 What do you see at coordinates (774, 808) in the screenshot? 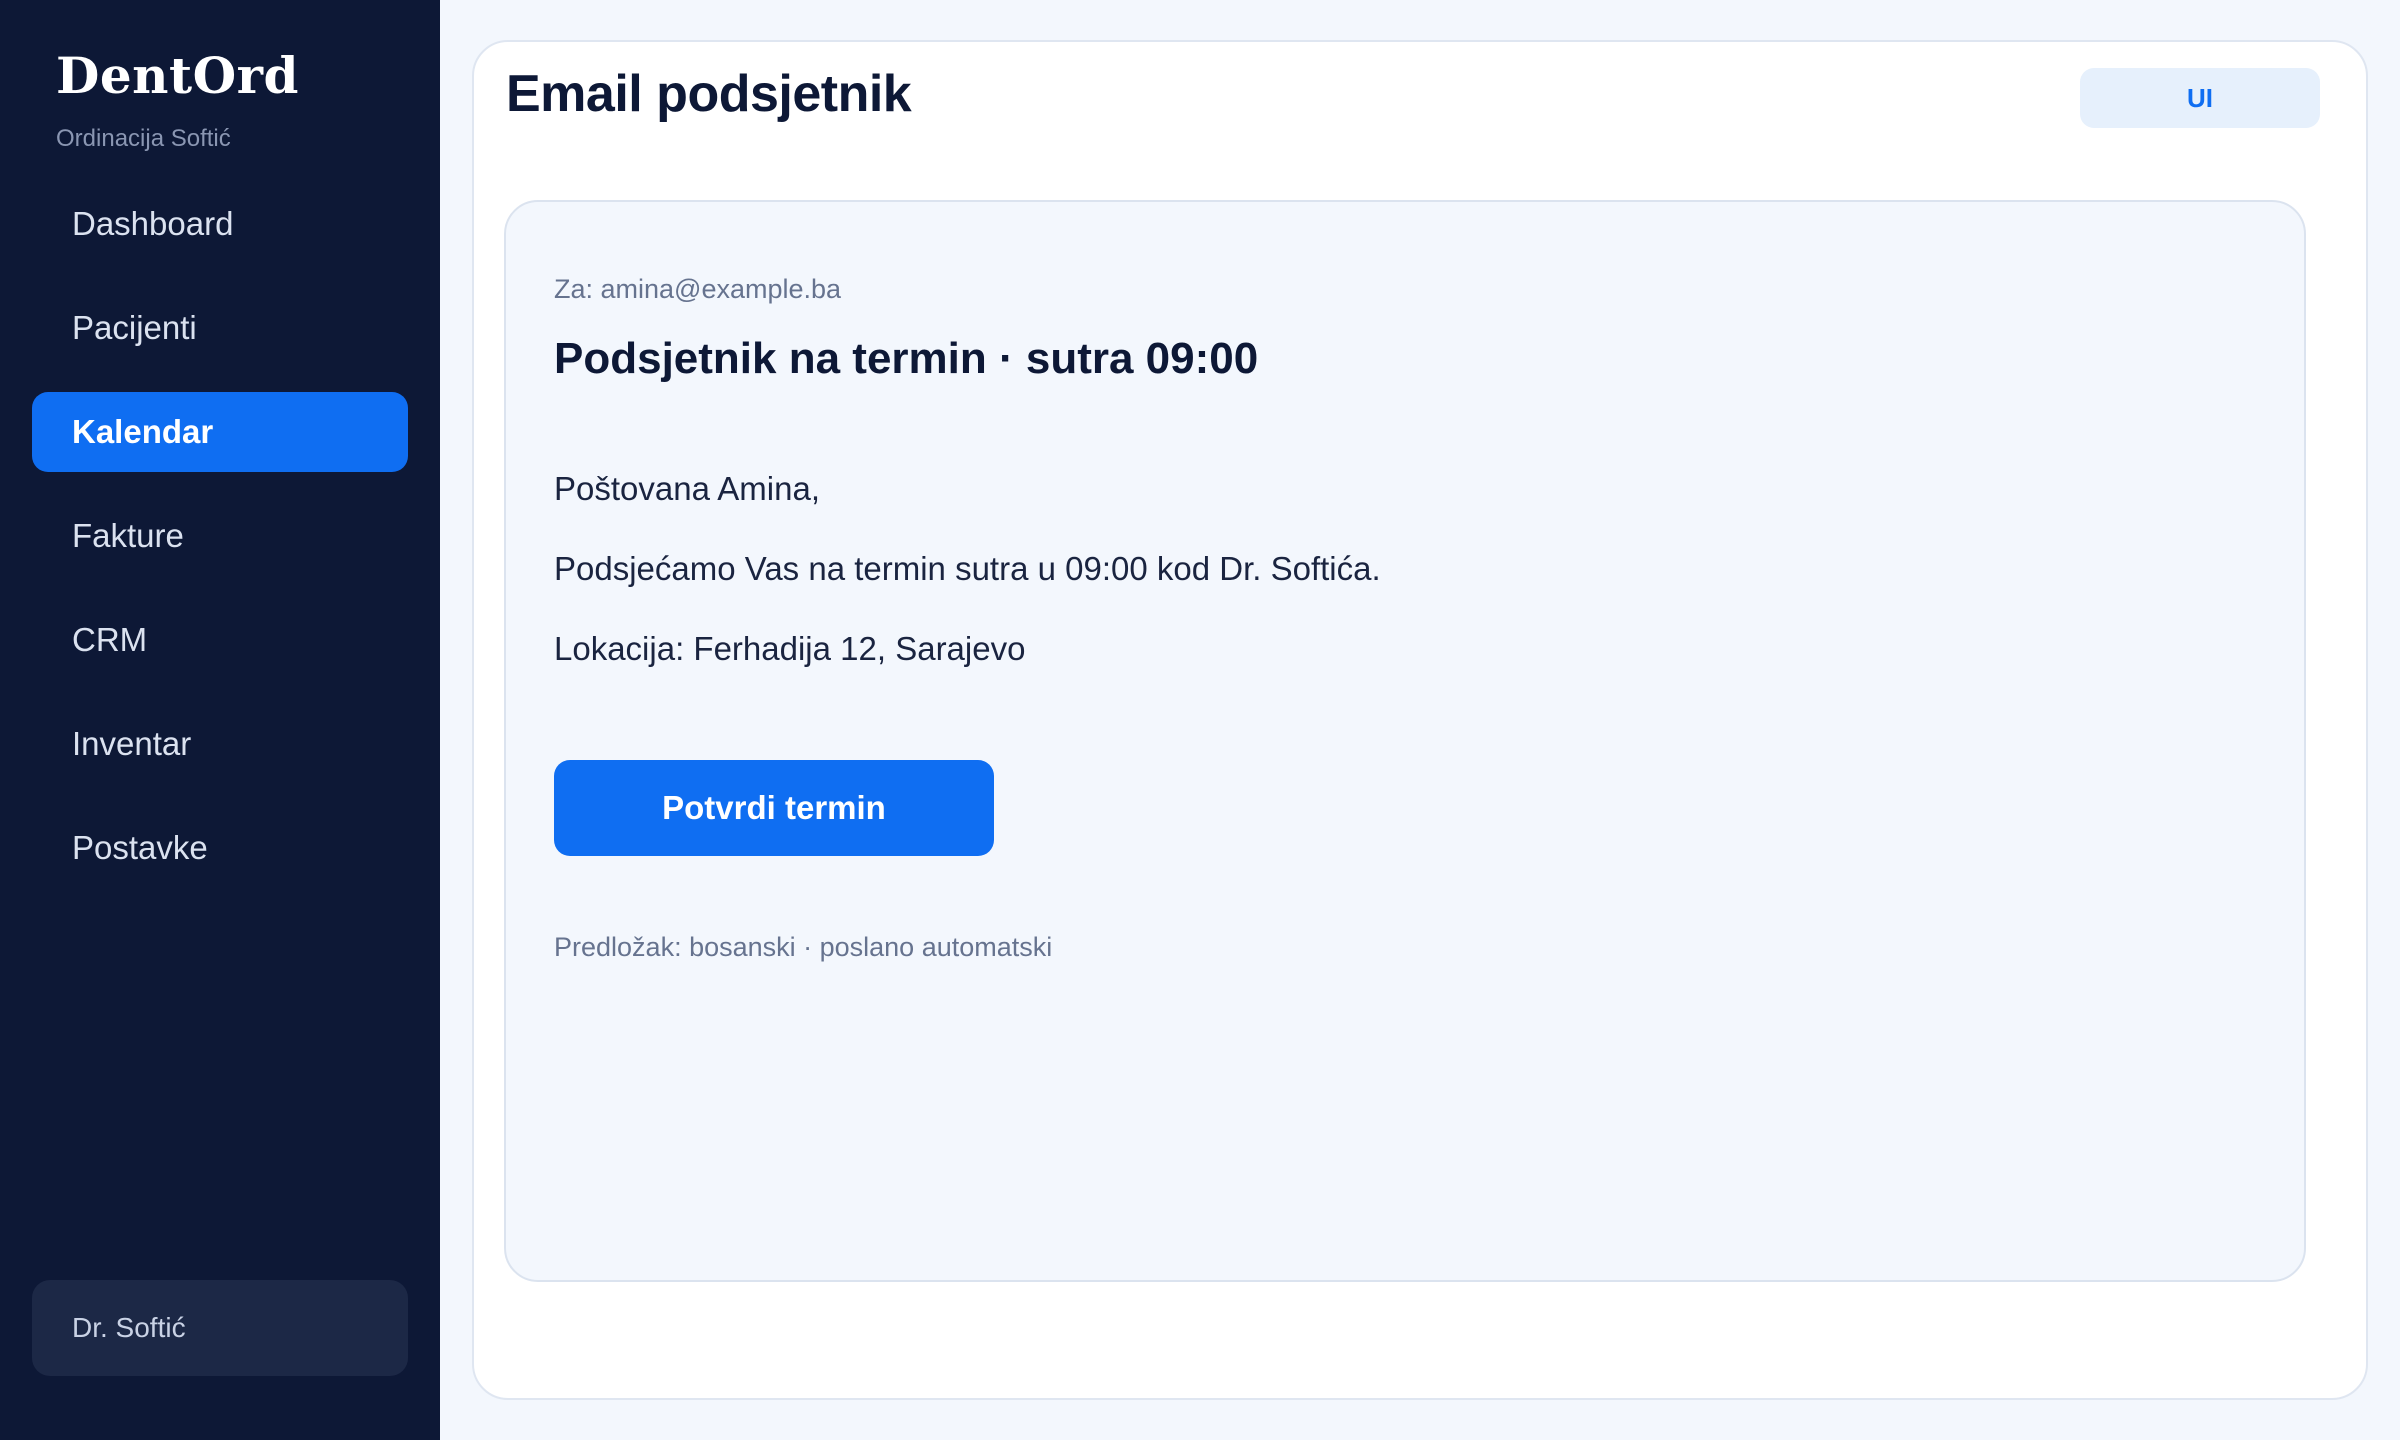
I see `confirm-appointment-button: Potvrdi termin` at bounding box center [774, 808].